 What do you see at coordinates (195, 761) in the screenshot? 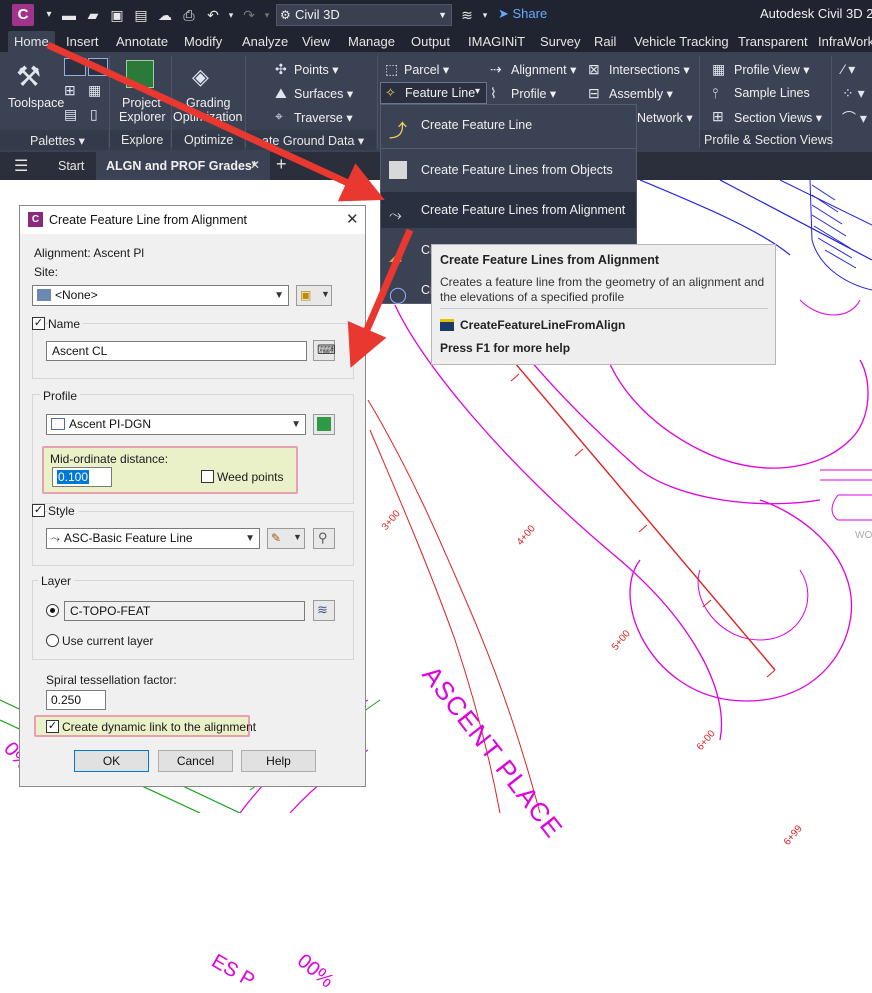
I see `cancel-button: Cancel` at bounding box center [195, 761].